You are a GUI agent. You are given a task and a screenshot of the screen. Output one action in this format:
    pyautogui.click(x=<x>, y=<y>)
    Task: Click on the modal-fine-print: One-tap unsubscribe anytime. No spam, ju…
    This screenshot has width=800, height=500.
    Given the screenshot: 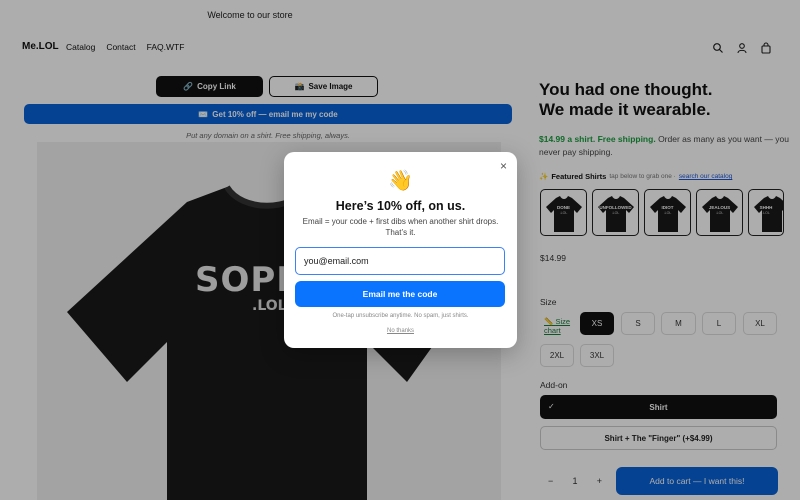 What is the action you would take?
    pyautogui.click(x=400, y=316)
    